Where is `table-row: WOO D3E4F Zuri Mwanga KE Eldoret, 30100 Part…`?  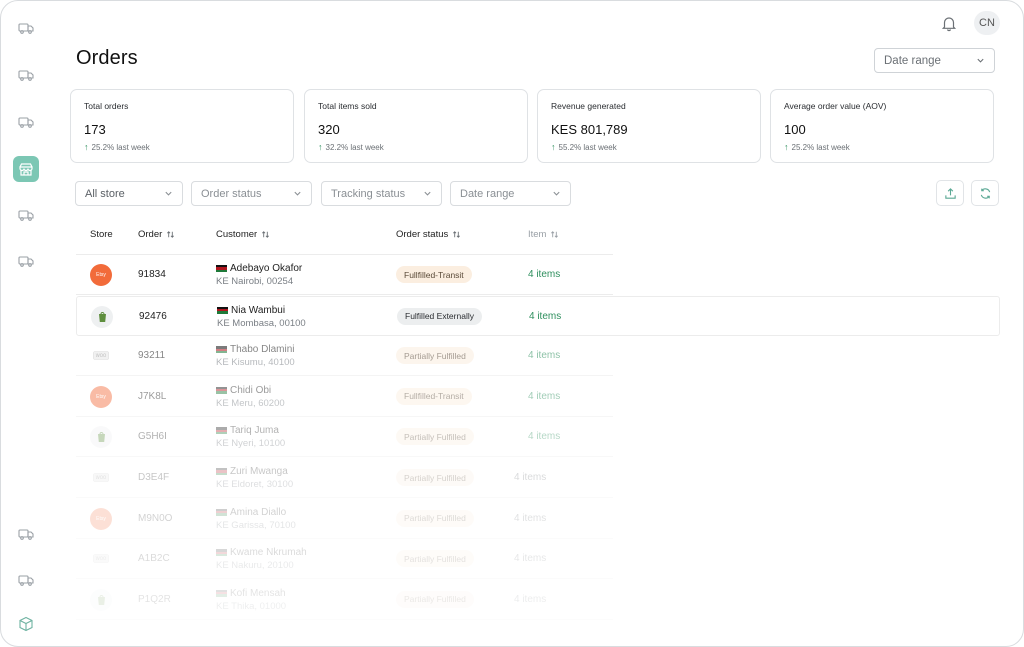
table-row: WOO D3E4F Zuri Mwanga KE Eldoret, 30100 Part… is located at coordinates (344, 478).